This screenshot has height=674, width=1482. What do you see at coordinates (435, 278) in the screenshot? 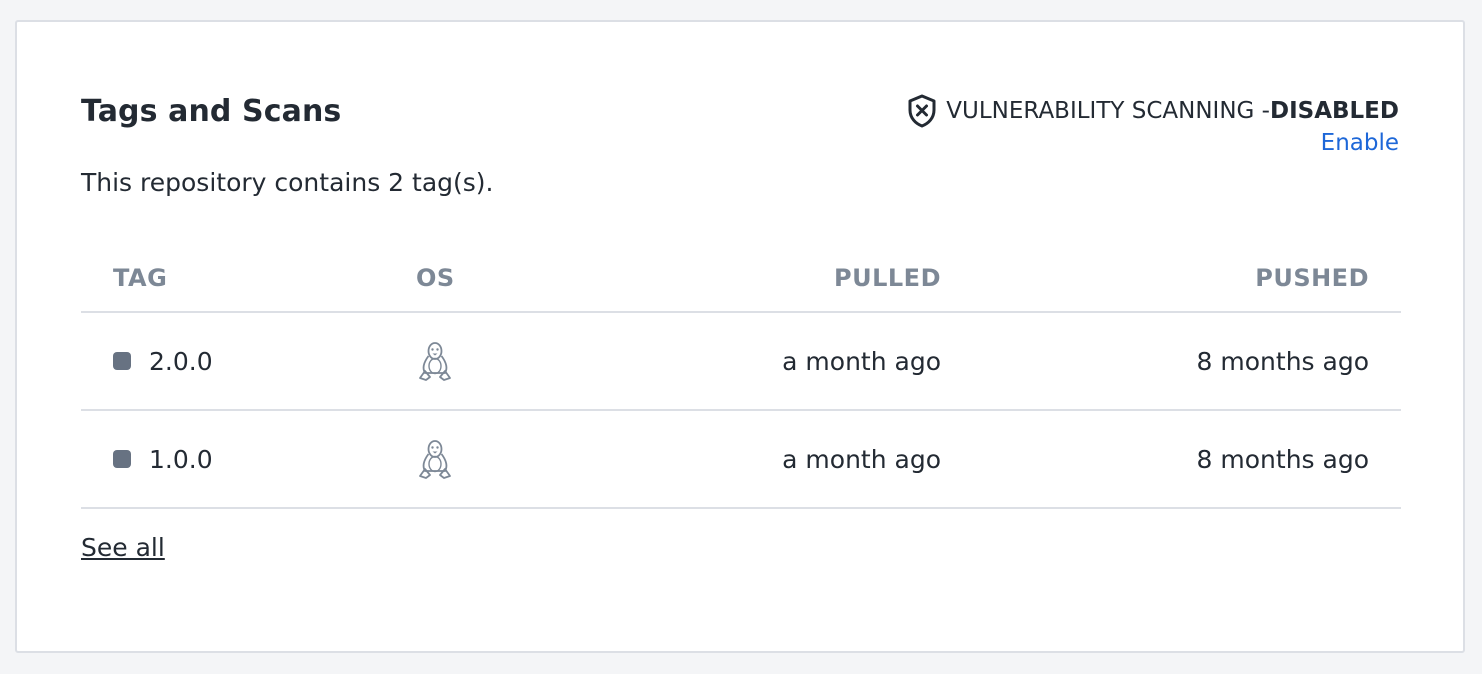
I see `column-header-os: OS` at bounding box center [435, 278].